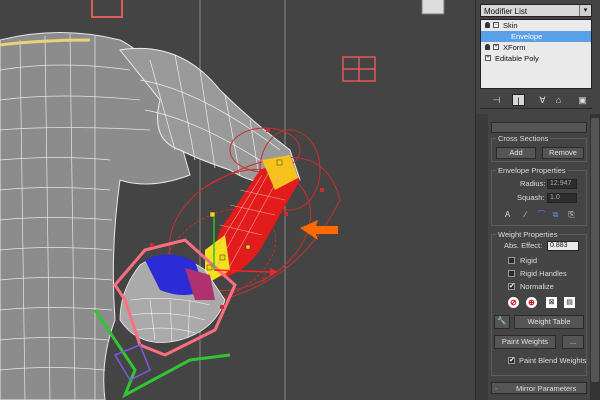  I want to click on stack-item-envelope: Envelope, so click(536, 36).